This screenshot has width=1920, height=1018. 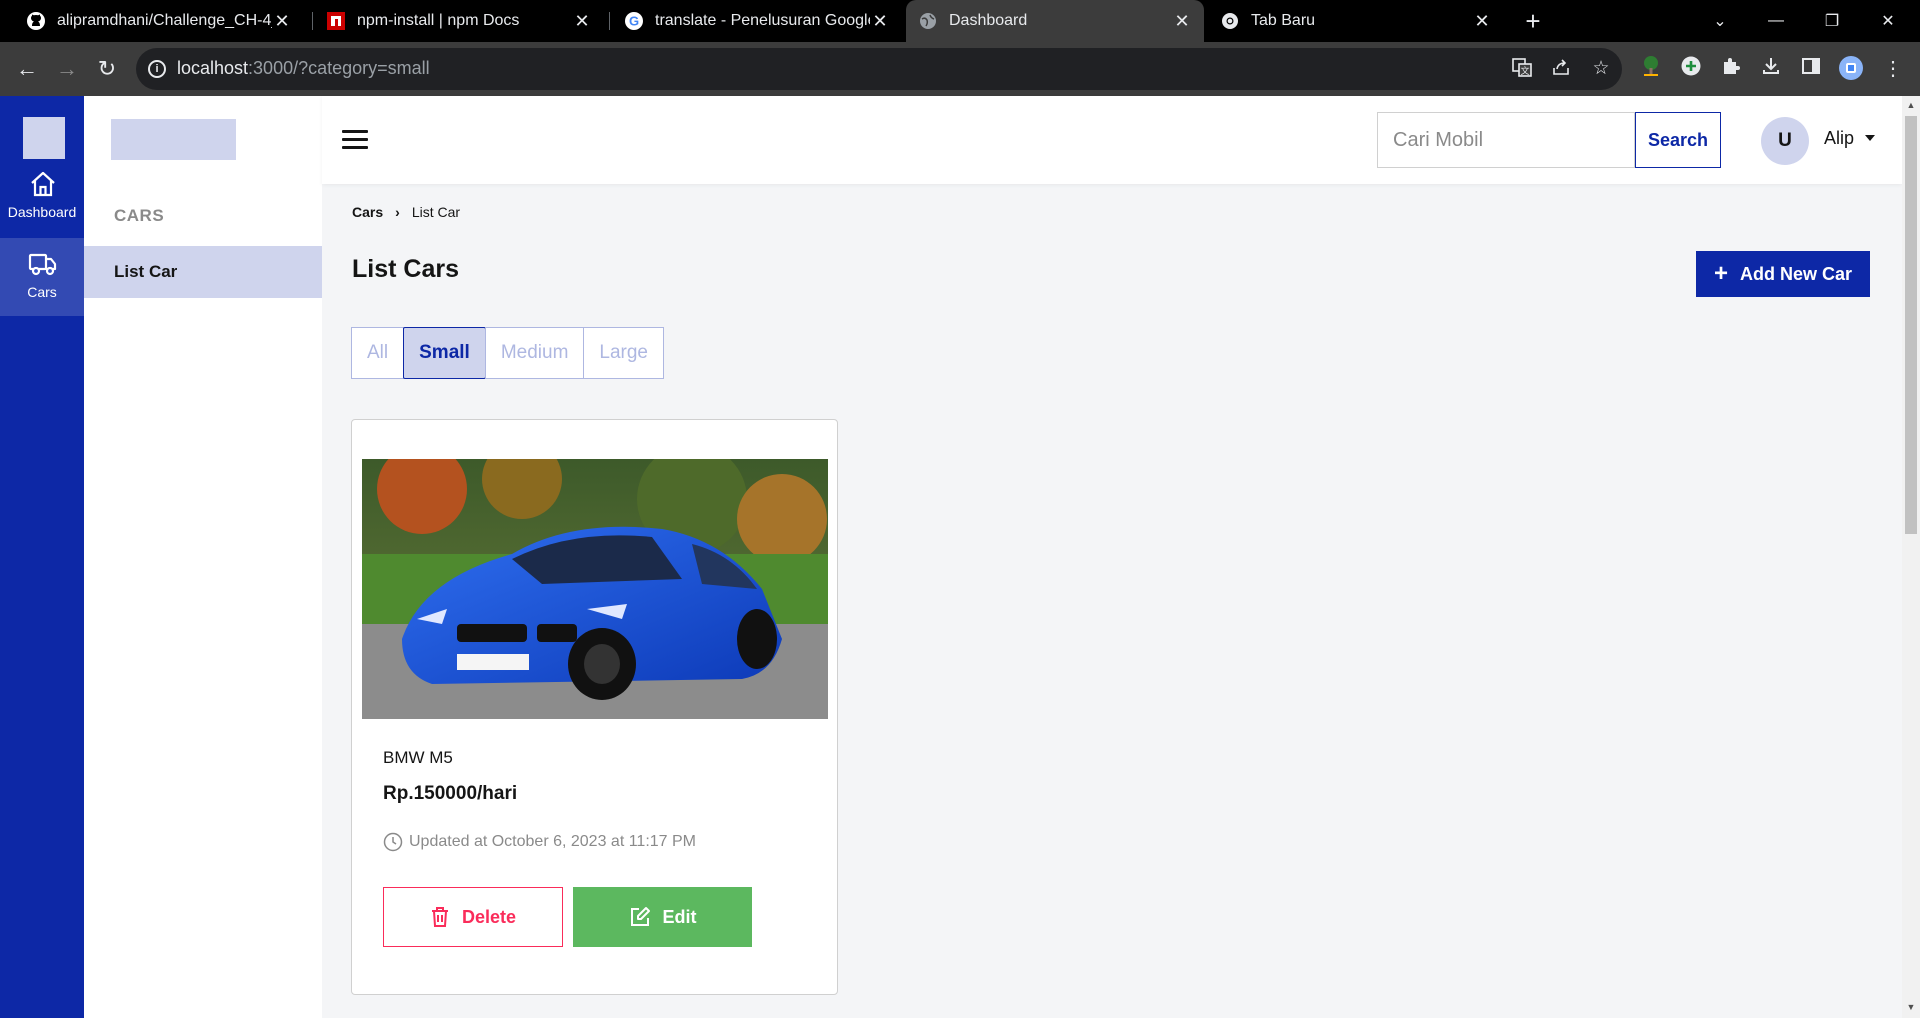 I want to click on filter-all-button: All, so click(x=378, y=353).